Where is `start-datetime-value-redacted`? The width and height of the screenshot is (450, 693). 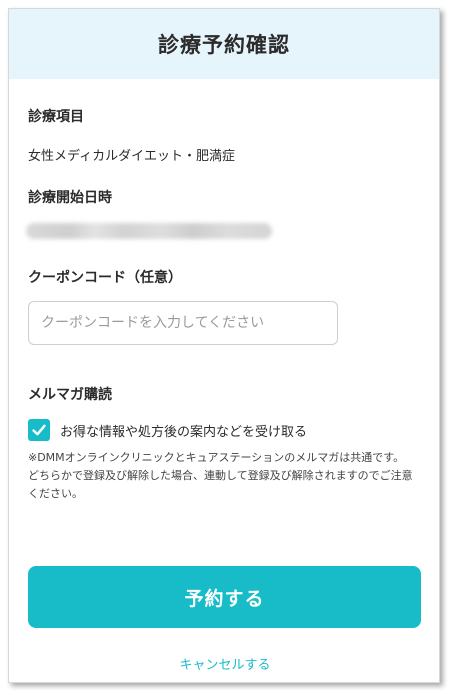 start-datetime-value-redacted is located at coordinates (149, 231).